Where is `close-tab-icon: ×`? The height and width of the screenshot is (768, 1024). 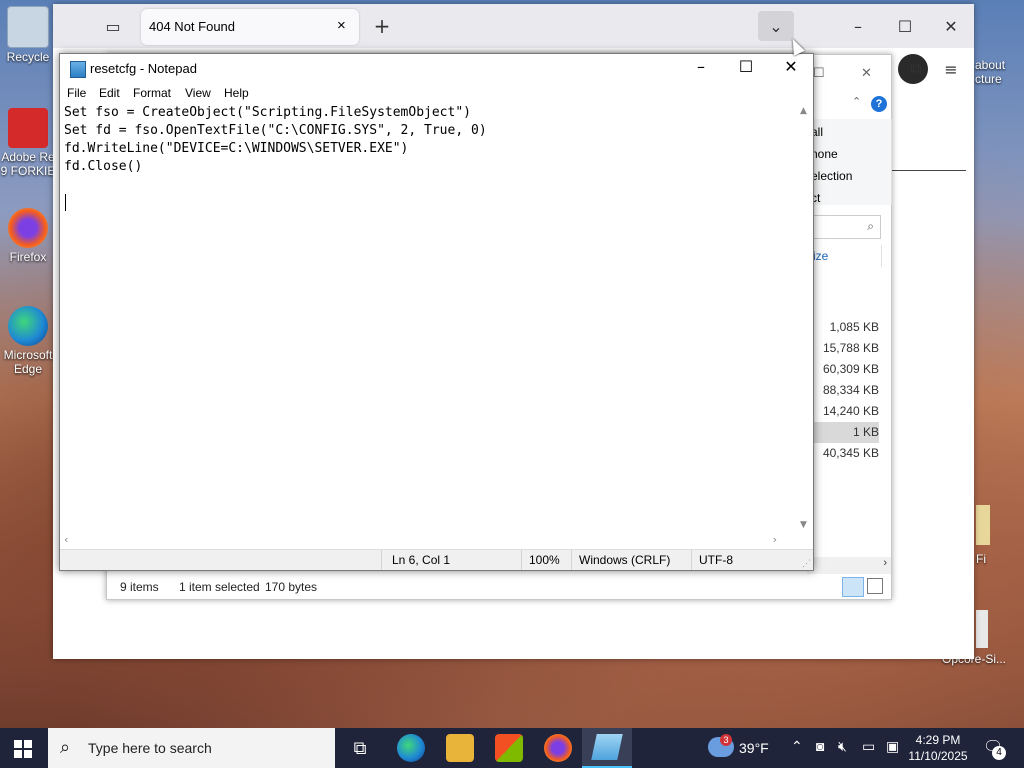
close-tab-icon: × is located at coordinates (341, 25).